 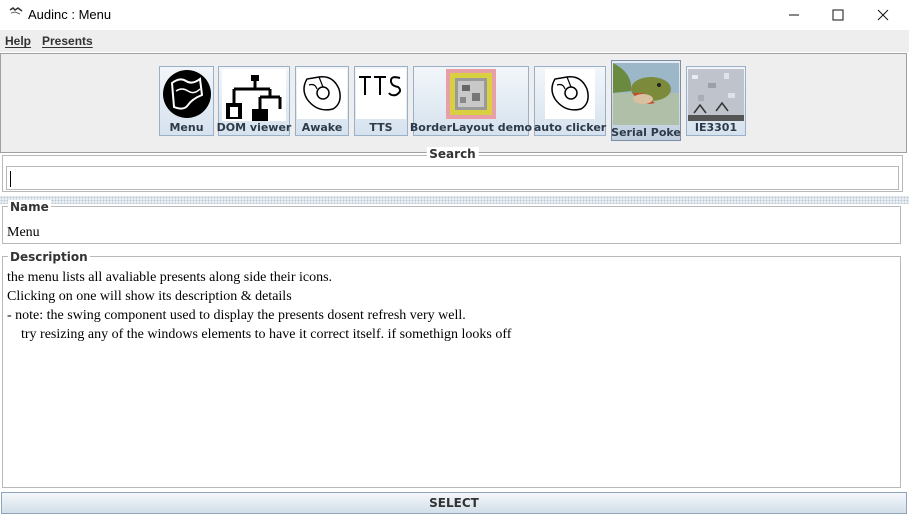 I want to click on tool-menu: Menu, so click(x=186, y=101).